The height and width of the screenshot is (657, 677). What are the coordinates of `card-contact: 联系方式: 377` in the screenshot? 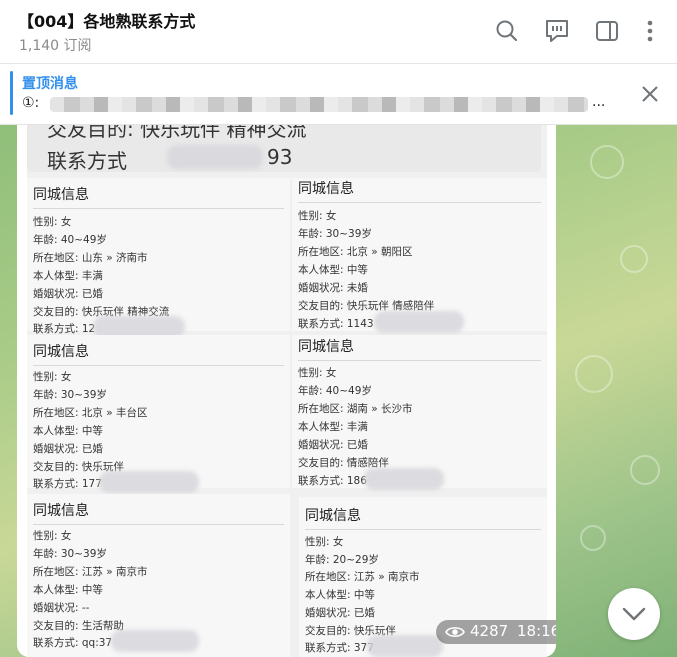 It's located at (339, 648).